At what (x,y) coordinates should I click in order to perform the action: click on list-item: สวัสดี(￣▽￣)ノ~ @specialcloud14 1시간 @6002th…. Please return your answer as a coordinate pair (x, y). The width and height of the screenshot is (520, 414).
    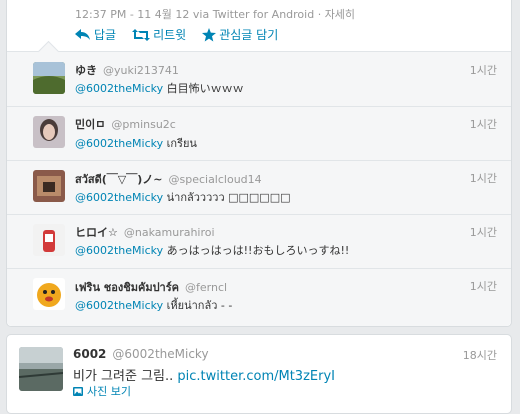
    Looking at the image, I should click on (259, 187).